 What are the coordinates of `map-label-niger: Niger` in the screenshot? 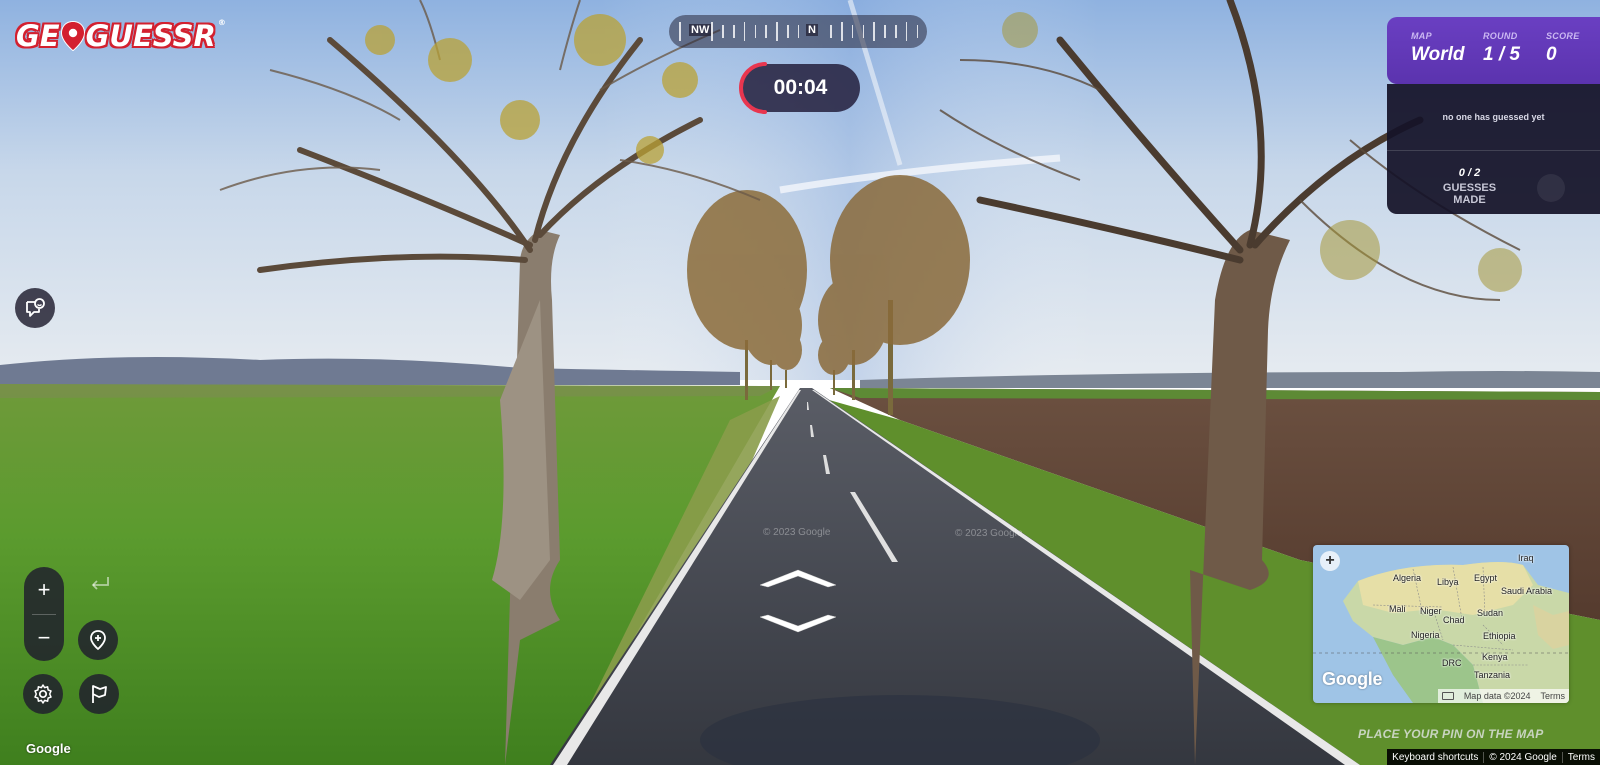 It's located at (1431, 611).